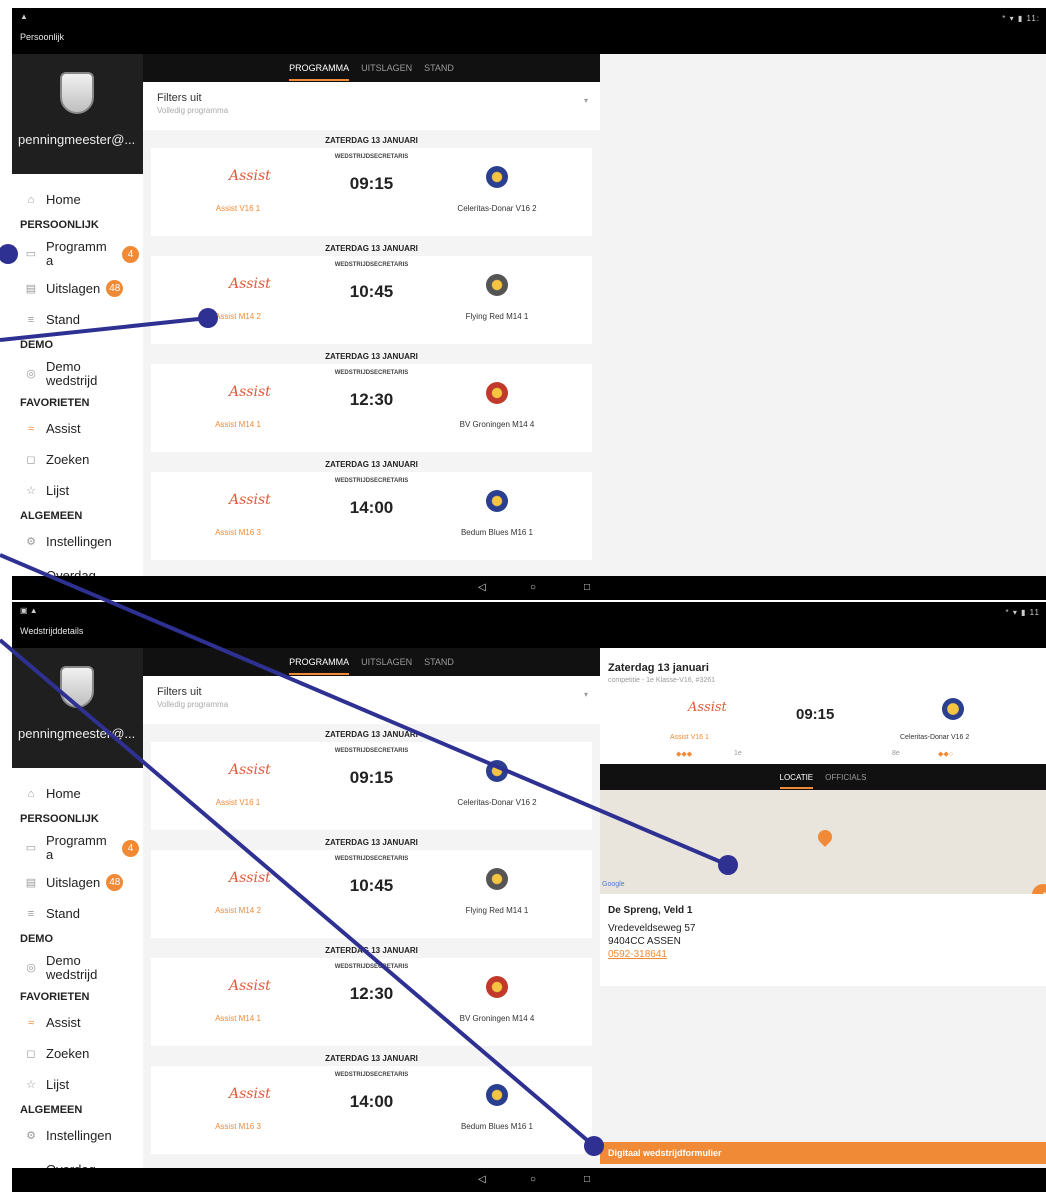 This screenshot has width=1046, height=1192. What do you see at coordinates (58, 1084) in the screenshot?
I see `sidebar-item-label: Lijst` at bounding box center [58, 1084].